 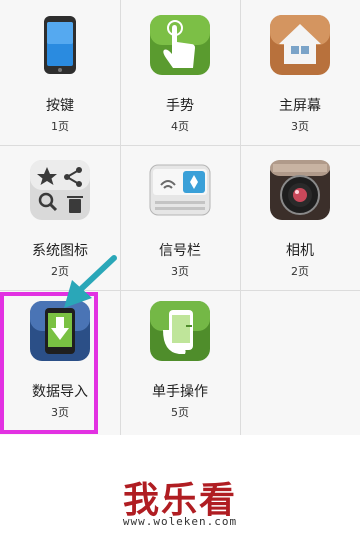 I want to click on grid-item-home-screen: 主屏幕 3页, so click(x=300, y=72).